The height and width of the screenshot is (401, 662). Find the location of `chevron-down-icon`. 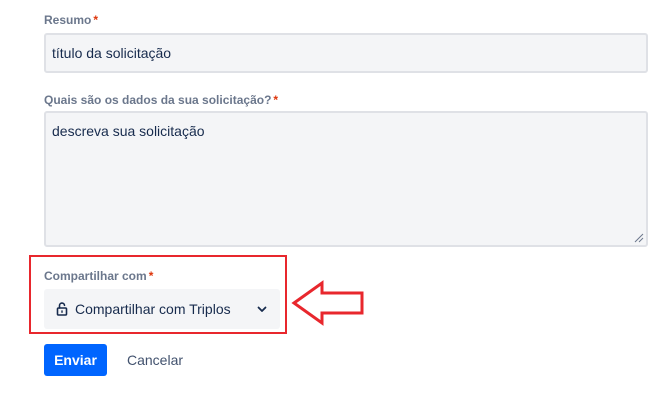

chevron-down-icon is located at coordinates (262, 309).